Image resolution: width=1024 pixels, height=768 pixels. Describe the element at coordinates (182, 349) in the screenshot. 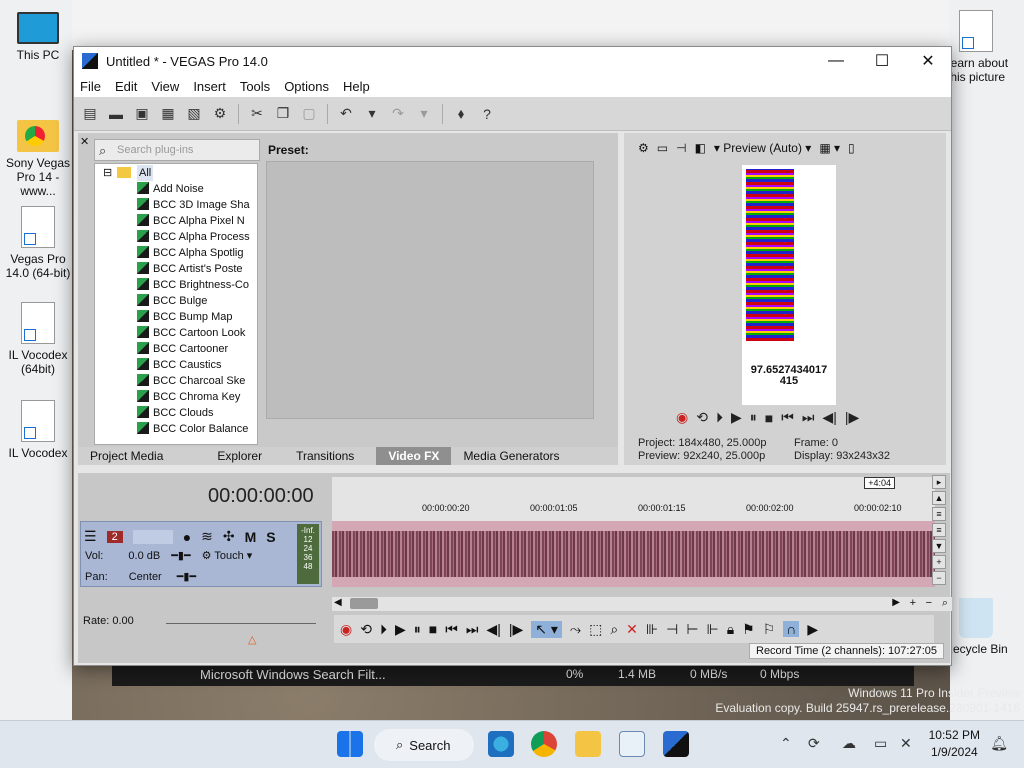

I see `plugin-list-item: BCC Cartooner` at that location.